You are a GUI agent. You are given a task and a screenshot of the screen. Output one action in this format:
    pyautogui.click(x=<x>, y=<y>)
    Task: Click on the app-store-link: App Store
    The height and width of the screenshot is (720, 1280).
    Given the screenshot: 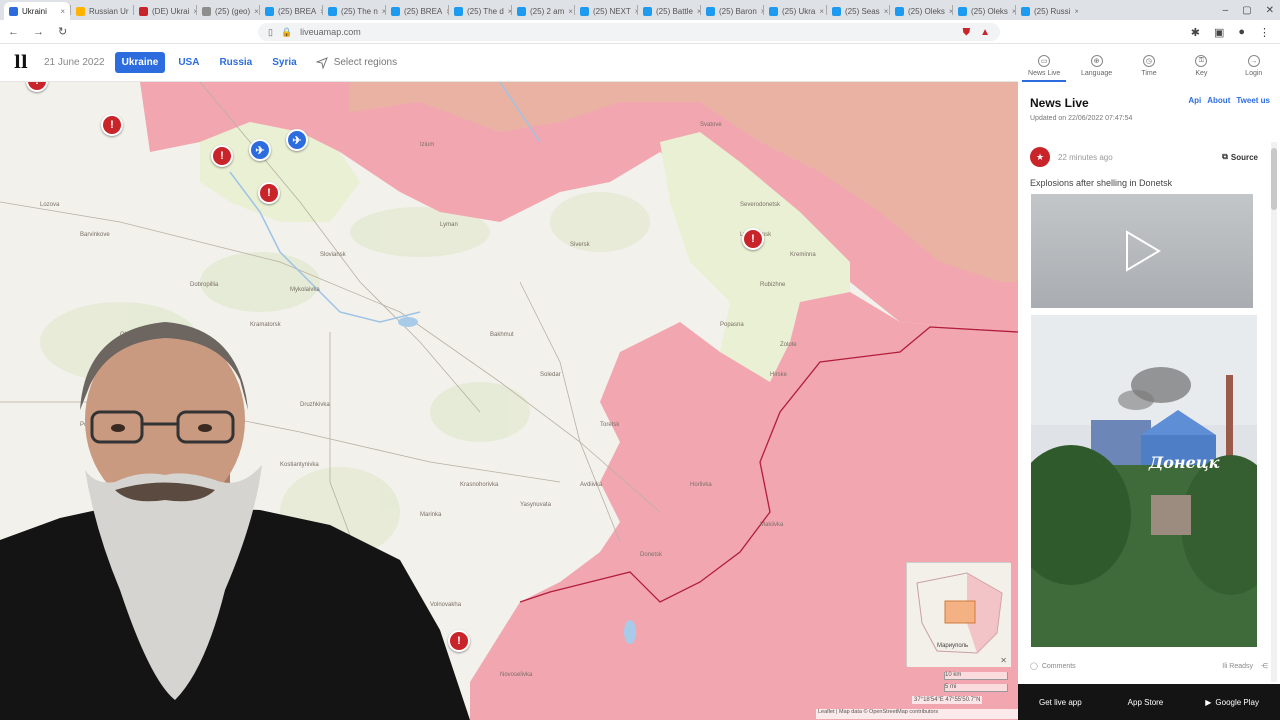 What is the action you would take?
    pyautogui.click(x=1144, y=702)
    